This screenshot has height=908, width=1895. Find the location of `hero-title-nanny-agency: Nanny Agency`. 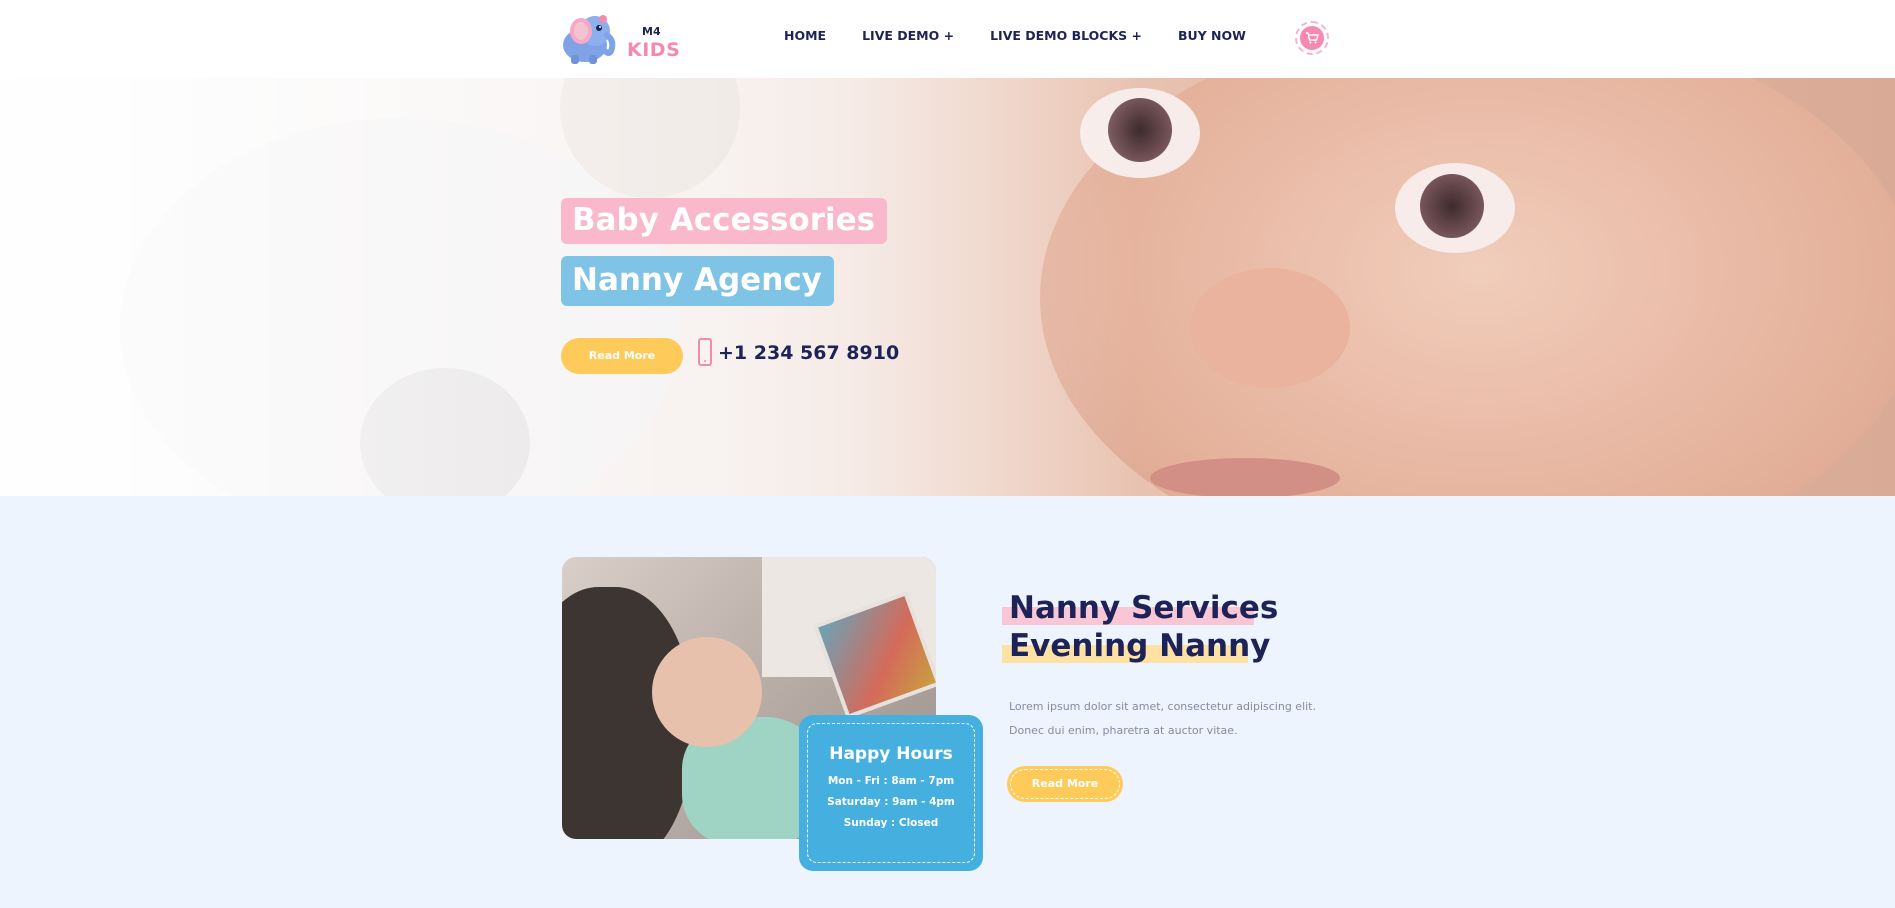

hero-title-nanny-agency: Nanny Agency is located at coordinates (697, 281).